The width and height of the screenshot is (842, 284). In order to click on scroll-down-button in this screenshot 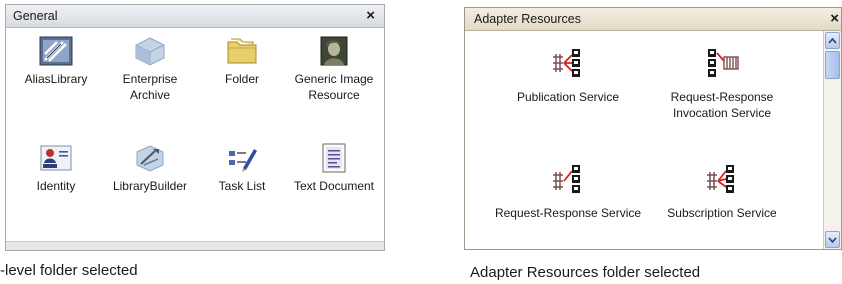, I will do `click(832, 239)`.